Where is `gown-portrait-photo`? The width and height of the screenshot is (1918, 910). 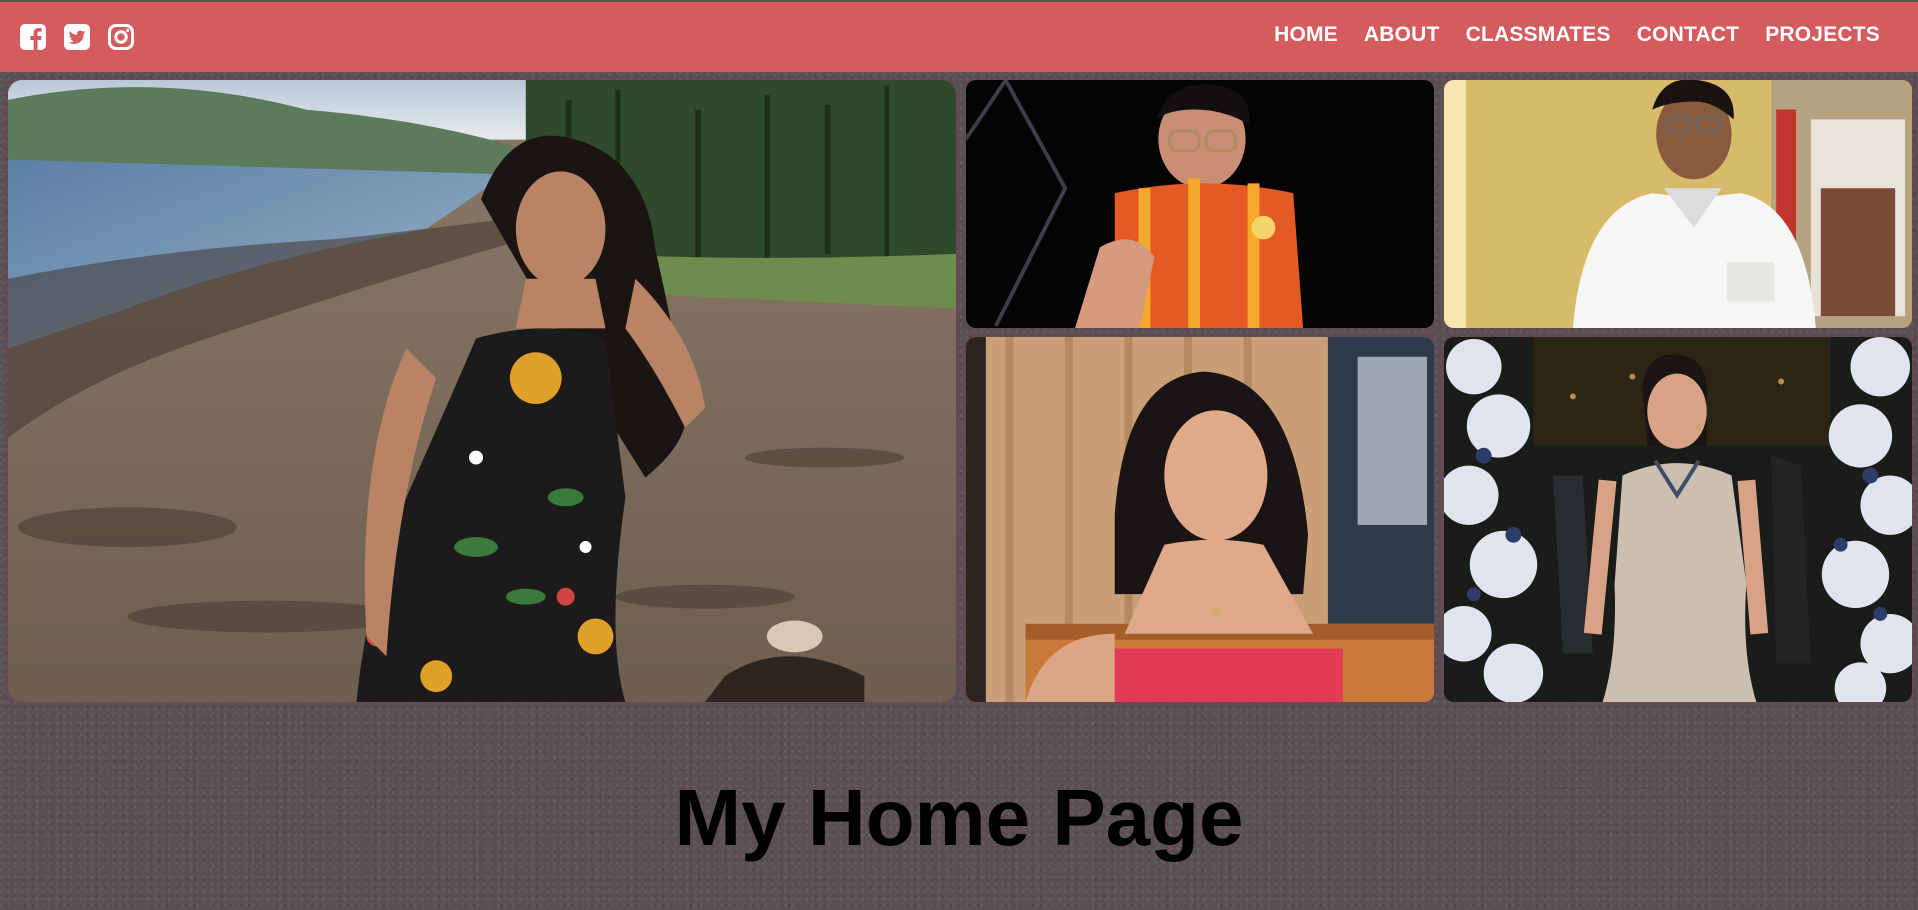
gown-portrait-photo is located at coordinates (1678, 519).